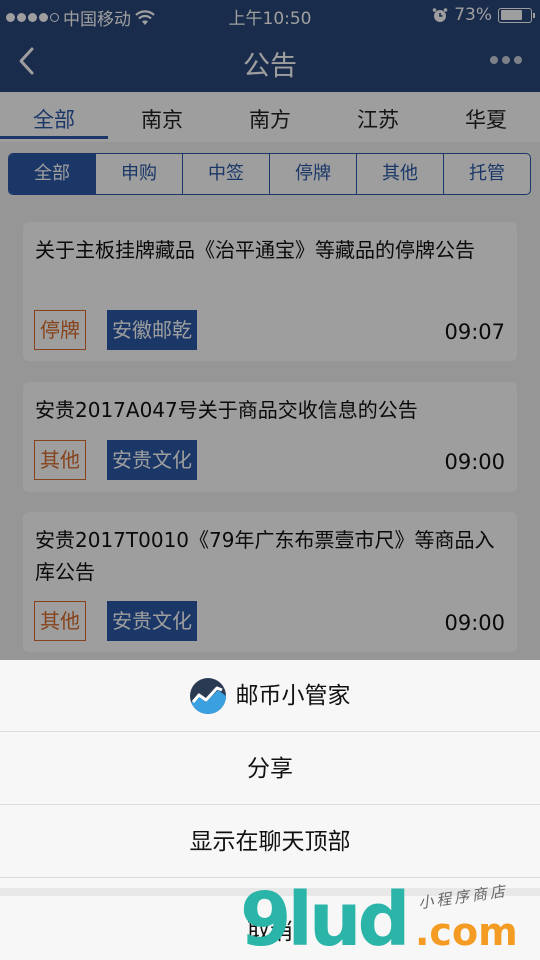  Describe the element at coordinates (463, 897) in the screenshot. I see `watermark-tagline: 小程序商店` at that location.